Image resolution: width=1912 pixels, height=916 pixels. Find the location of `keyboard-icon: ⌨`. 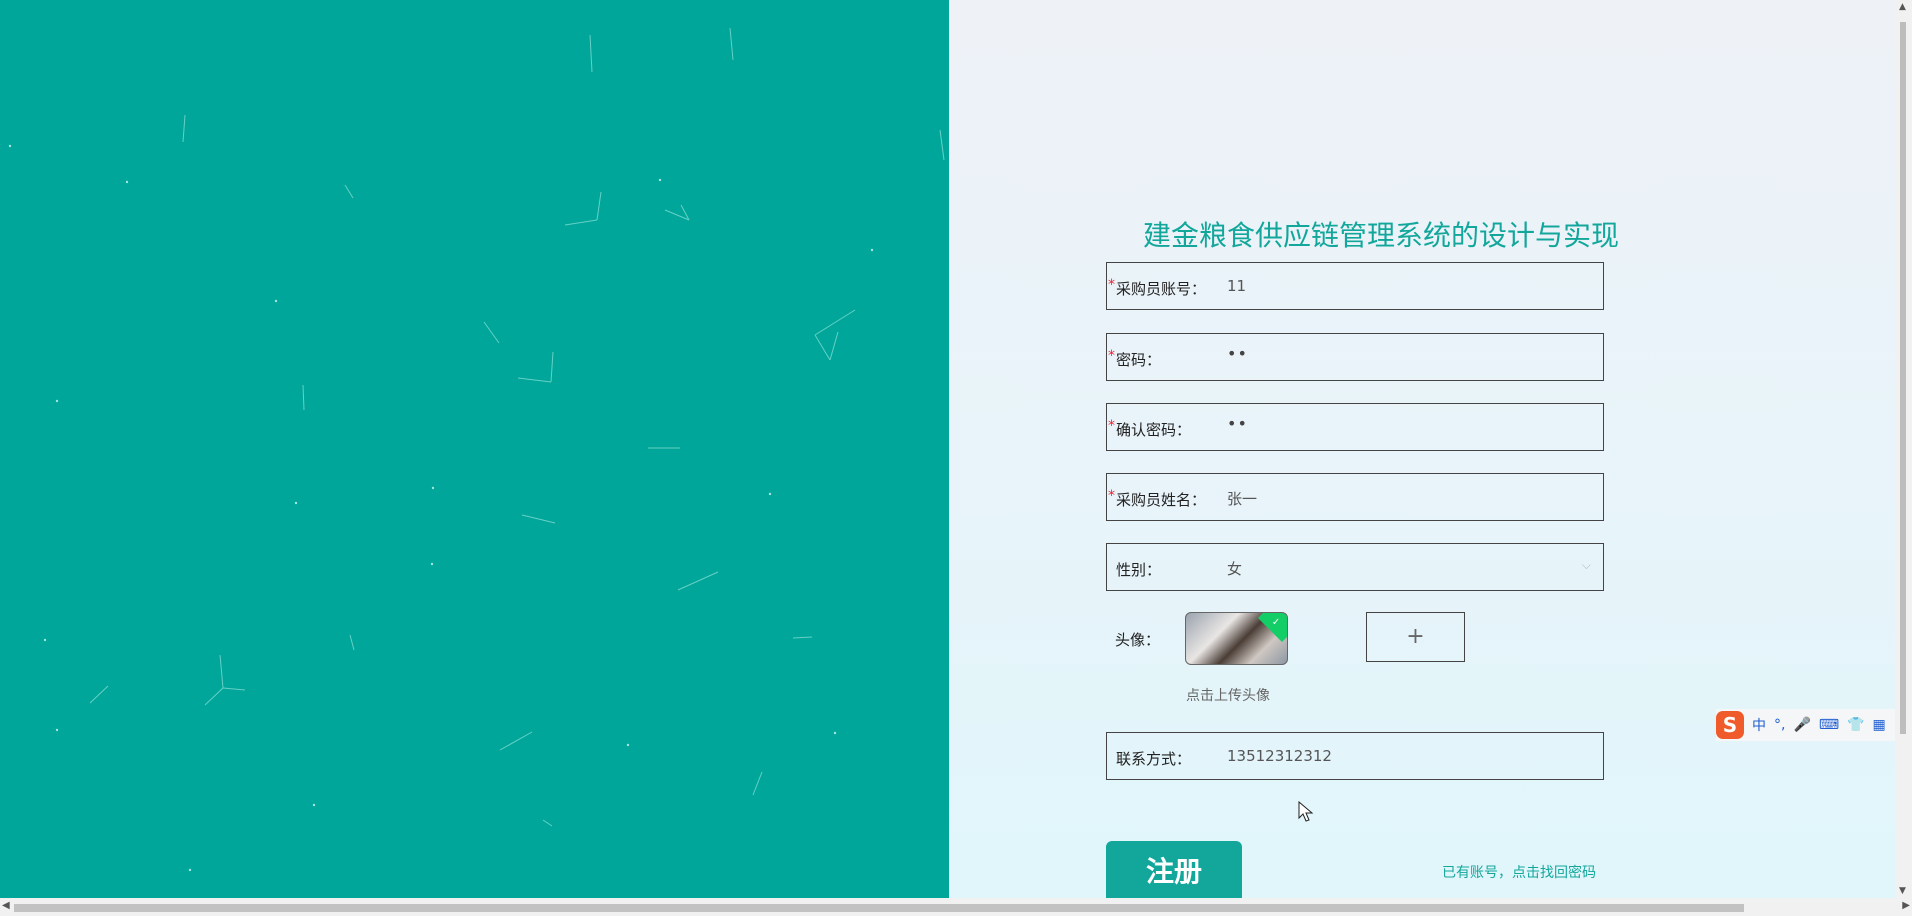

keyboard-icon: ⌨ is located at coordinates (1829, 725).